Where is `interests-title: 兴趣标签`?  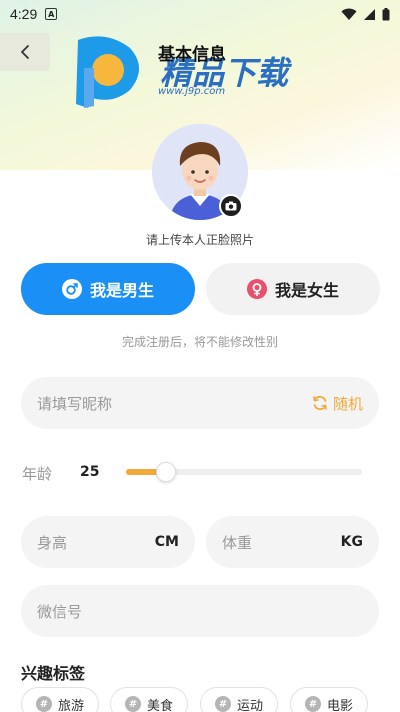
interests-title: 兴趣标签 is located at coordinates (53, 673).